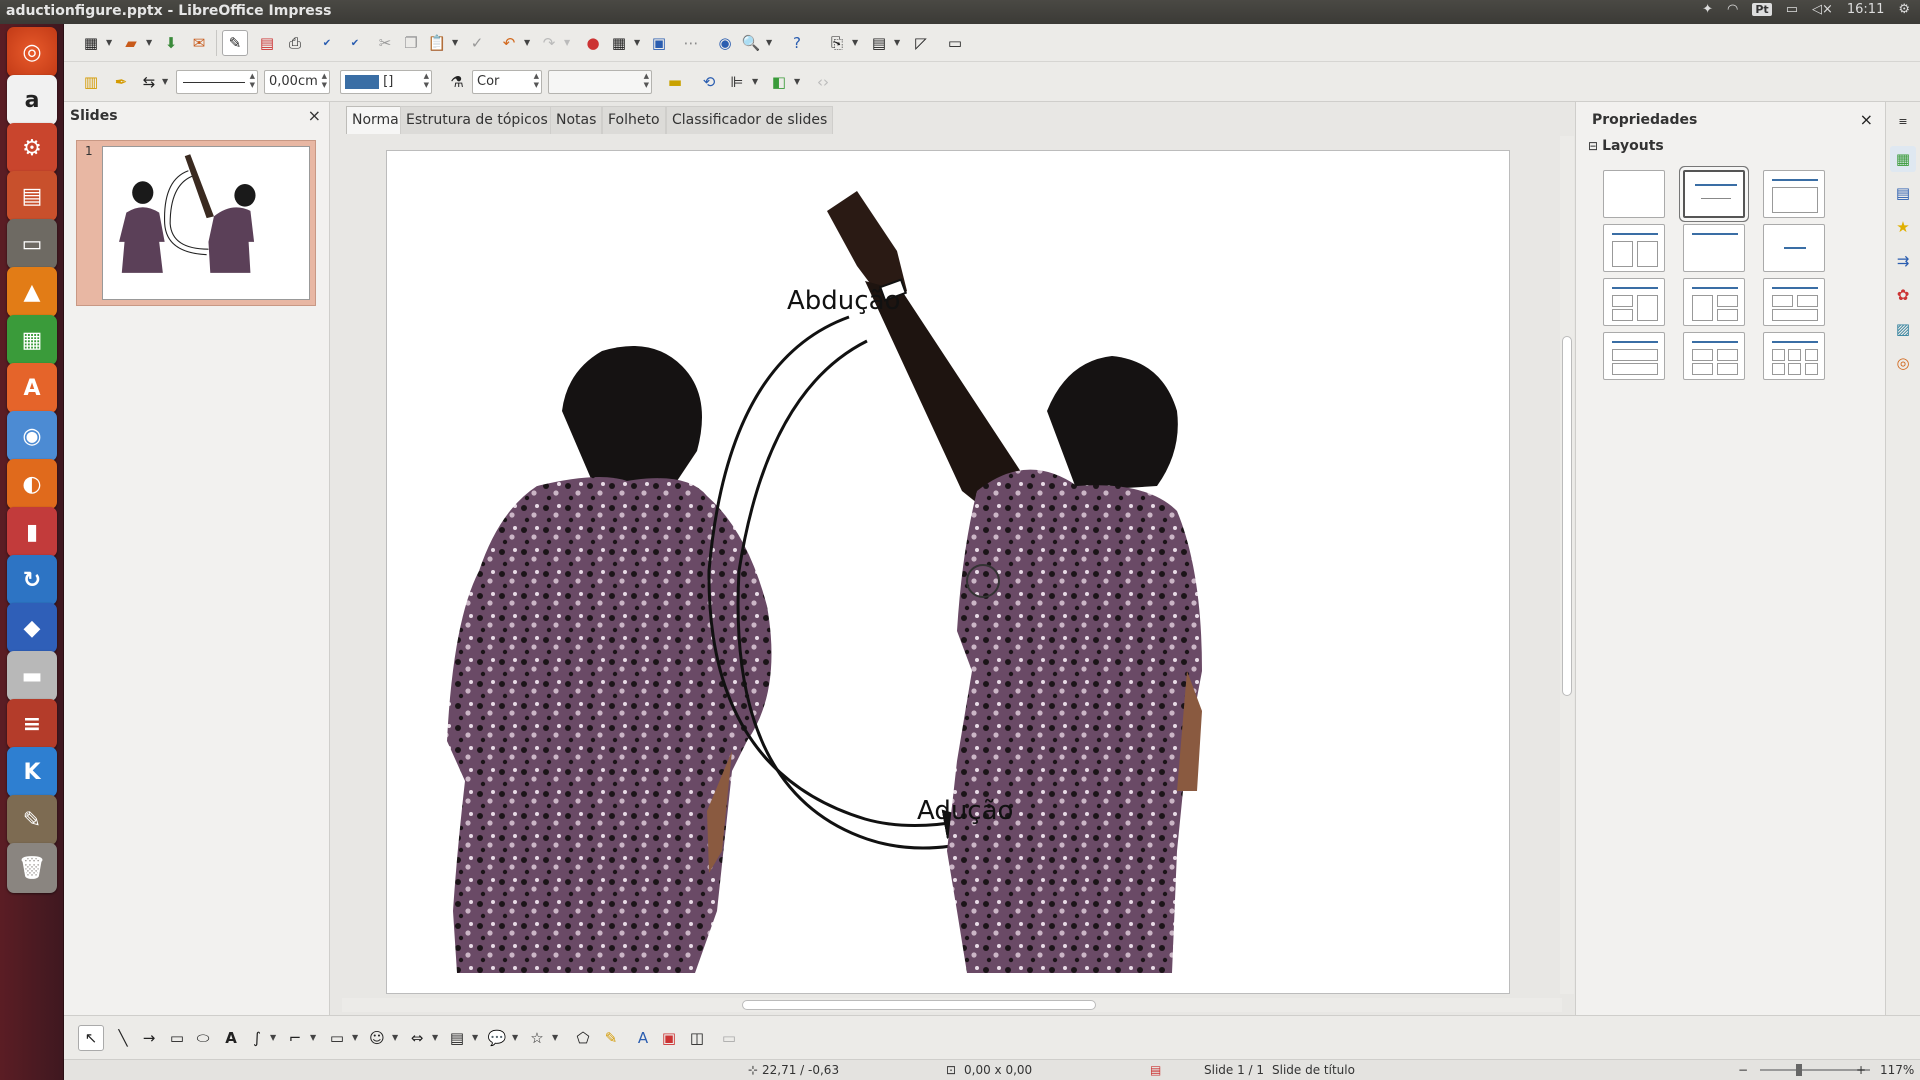  What do you see at coordinates (417, 1038) in the screenshot?
I see `block-arrows-icon: ⇔` at bounding box center [417, 1038].